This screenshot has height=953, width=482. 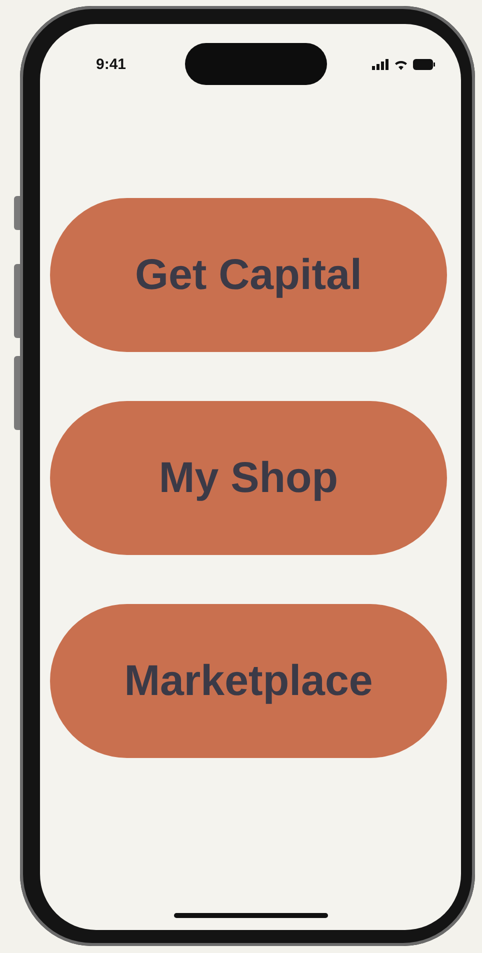 What do you see at coordinates (248, 681) in the screenshot?
I see `menu-button: Marketplace` at bounding box center [248, 681].